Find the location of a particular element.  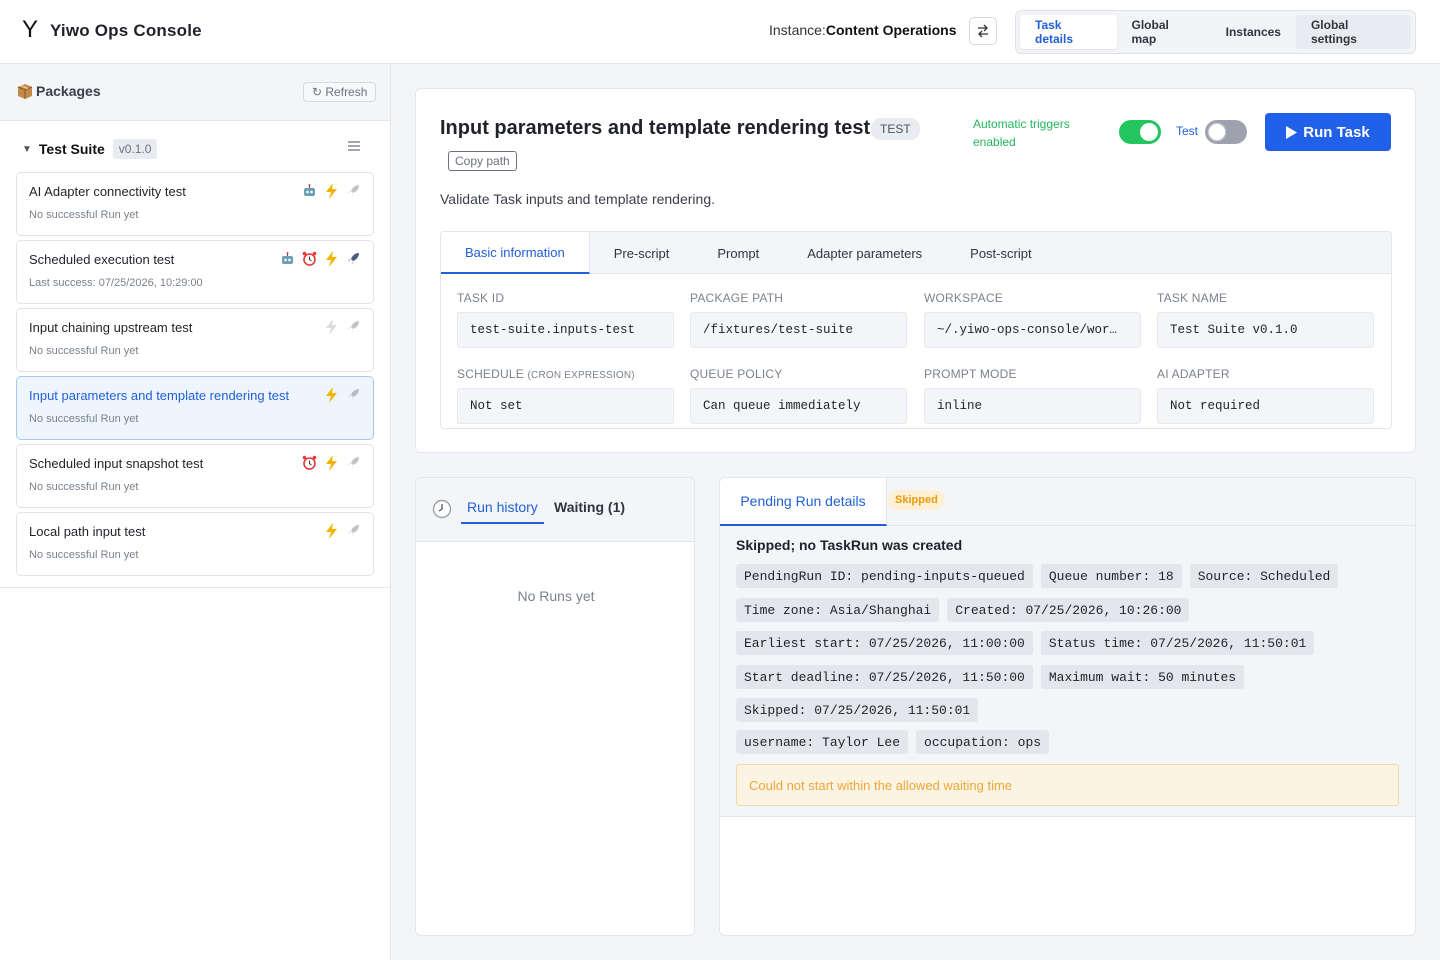

field-label: SCHEDULE (CRON EXPRESSION) is located at coordinates (565, 374).